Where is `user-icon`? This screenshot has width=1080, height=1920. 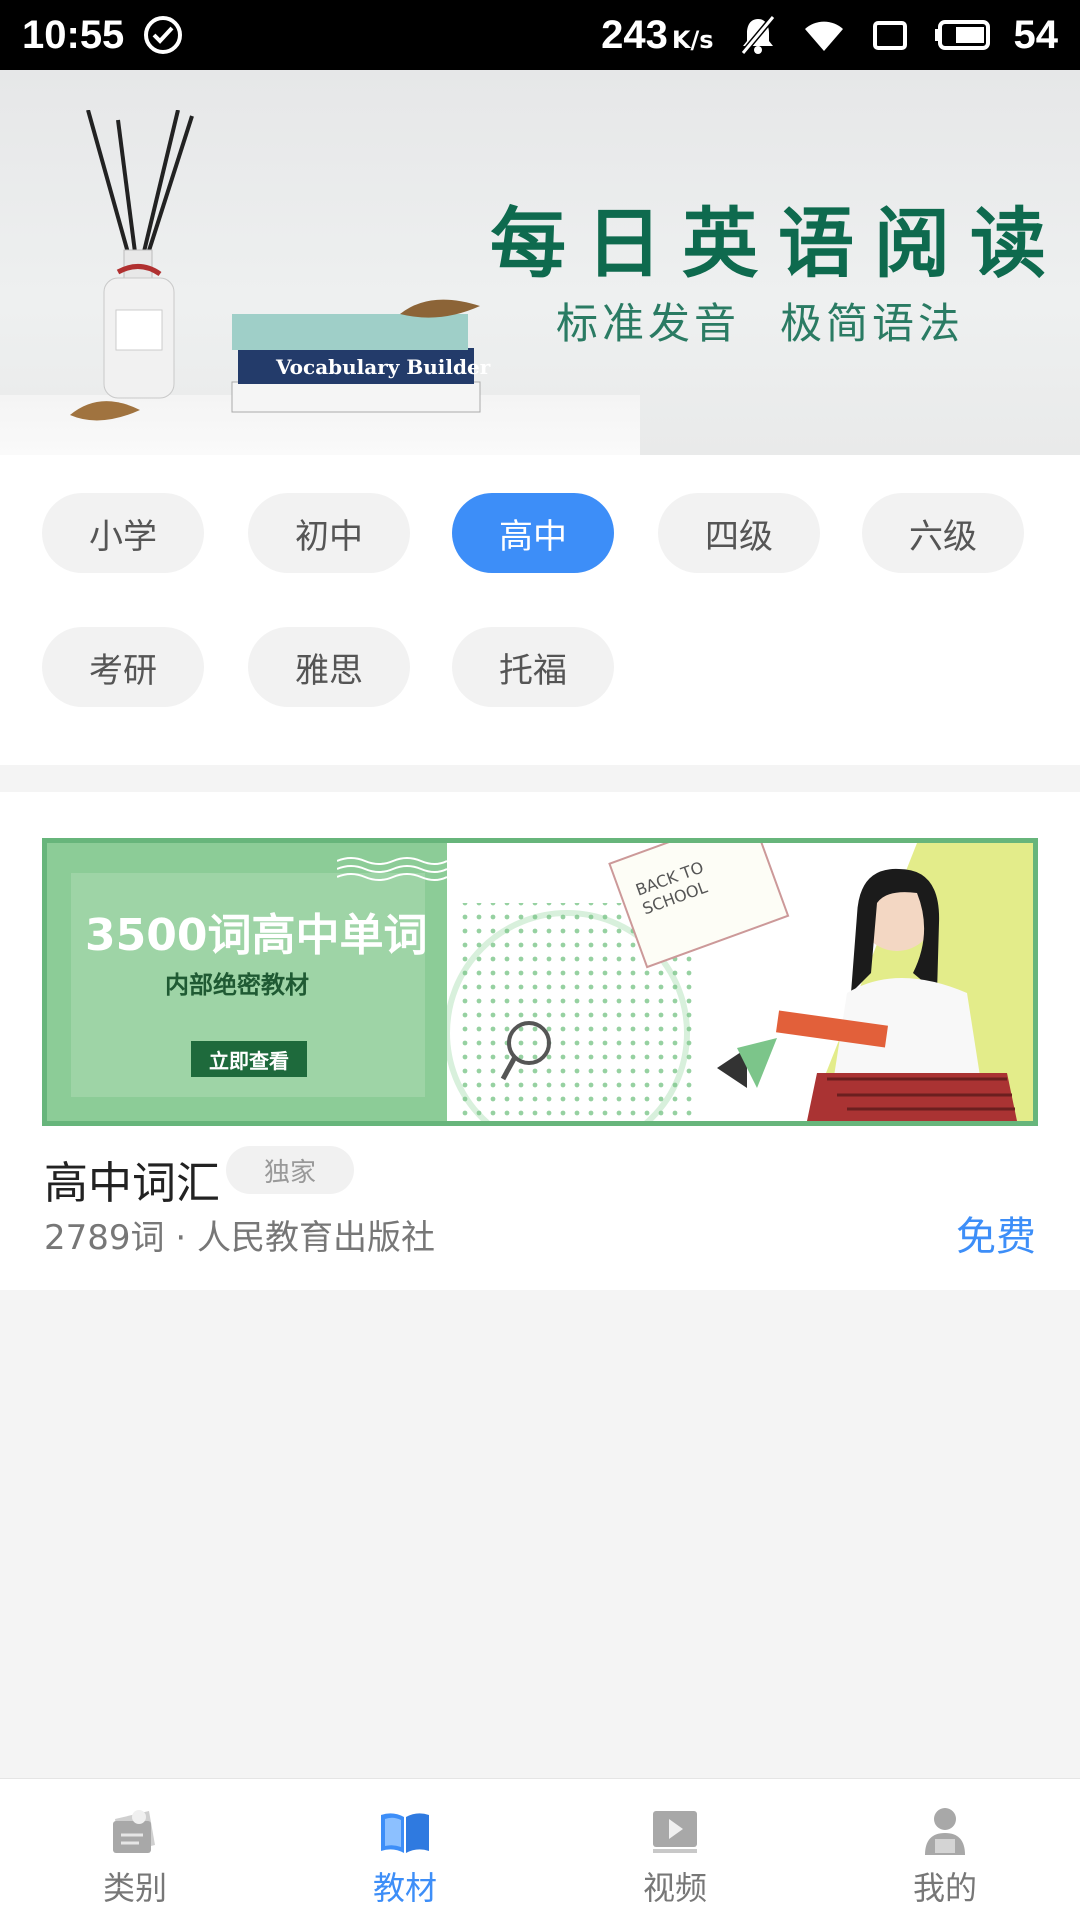
user-icon is located at coordinates (945, 1831).